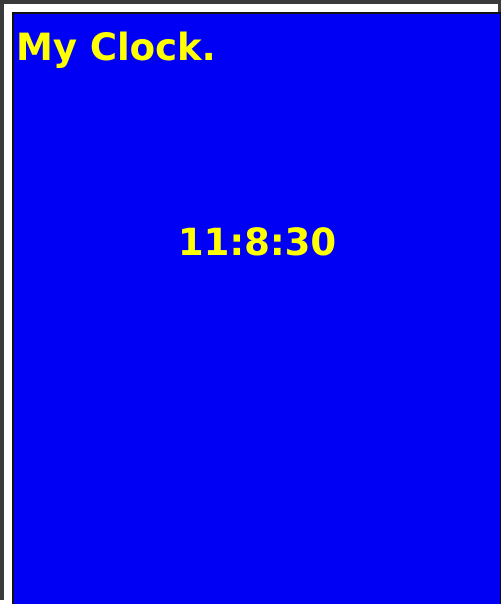 The image size is (501, 604). What do you see at coordinates (116, 47) in the screenshot?
I see `page-title: My Clock.` at bounding box center [116, 47].